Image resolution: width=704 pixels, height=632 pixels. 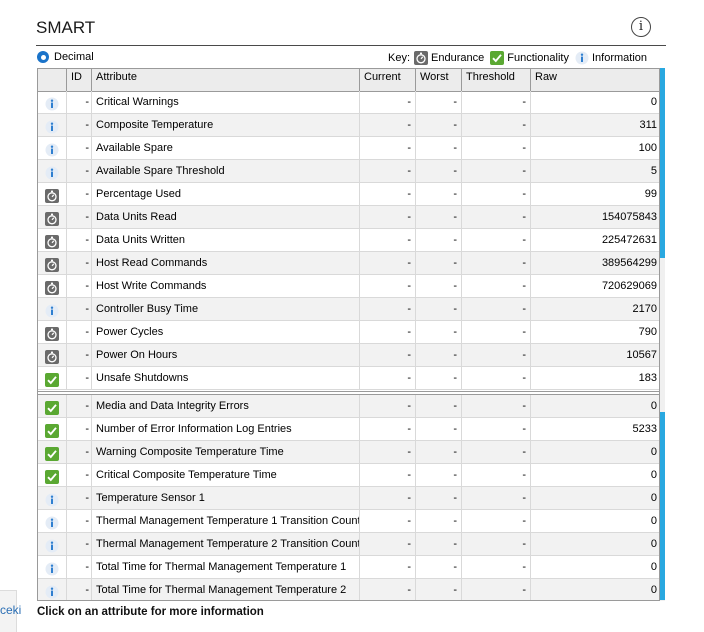 I want to click on table-row: - Critical Composite Temperature Time - - -0, so click(x=348, y=475).